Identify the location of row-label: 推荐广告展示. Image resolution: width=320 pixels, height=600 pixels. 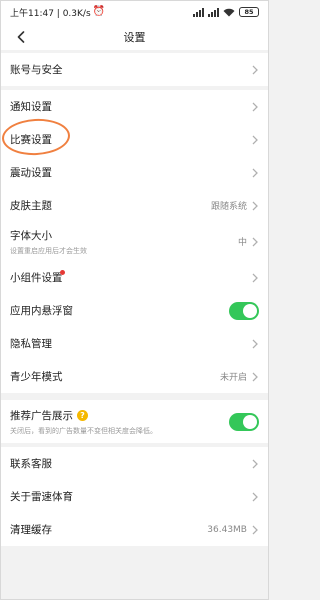
(41, 415).